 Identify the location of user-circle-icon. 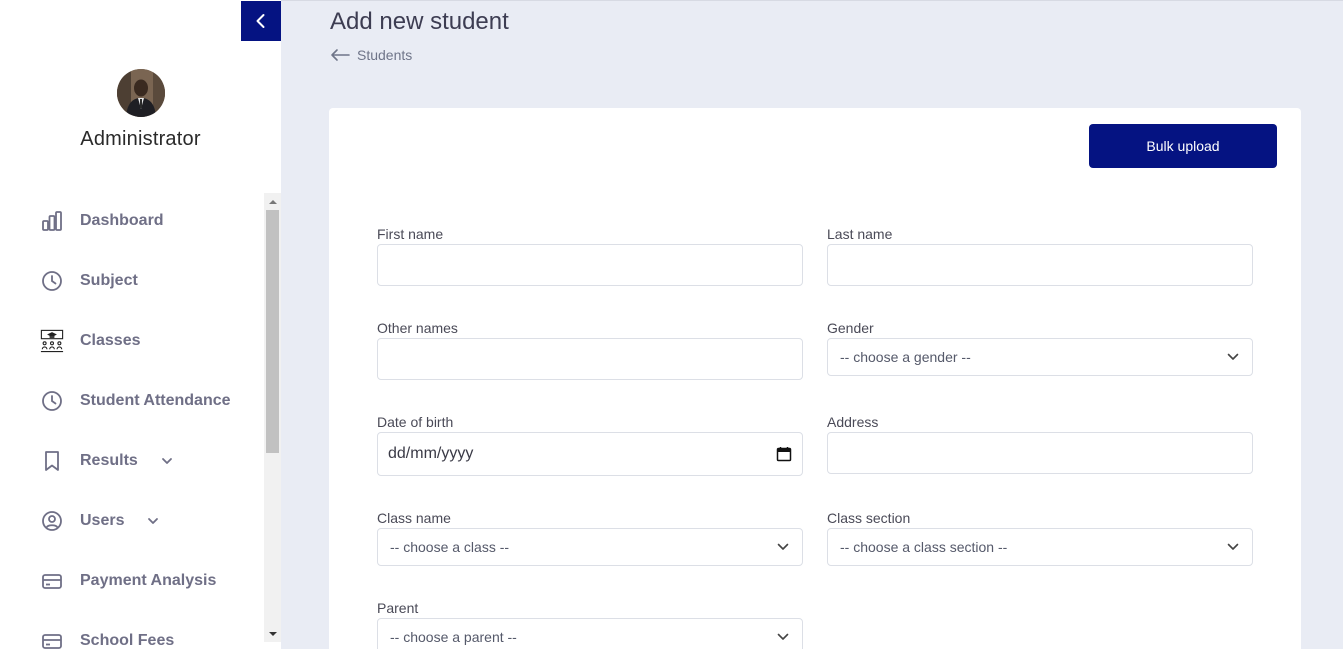
(52, 521).